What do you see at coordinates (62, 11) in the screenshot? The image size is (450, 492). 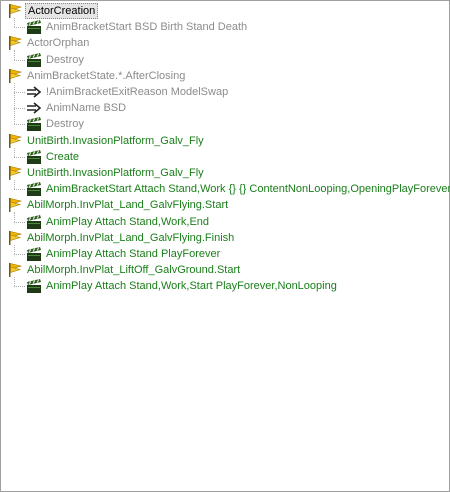 I see `event-label: ActorCreation` at bounding box center [62, 11].